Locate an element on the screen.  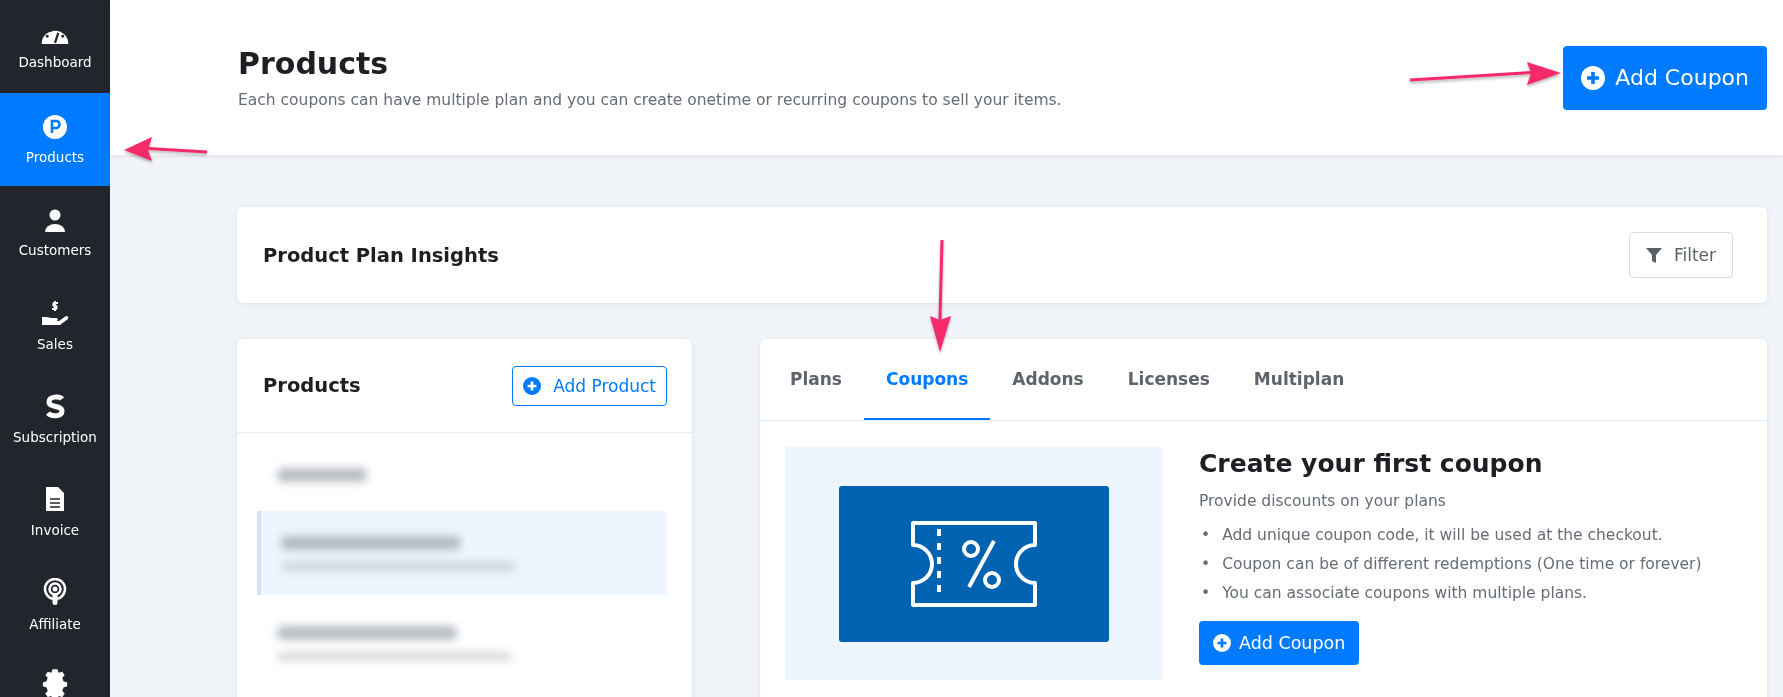
tab: Multiplan is located at coordinates (1299, 379).